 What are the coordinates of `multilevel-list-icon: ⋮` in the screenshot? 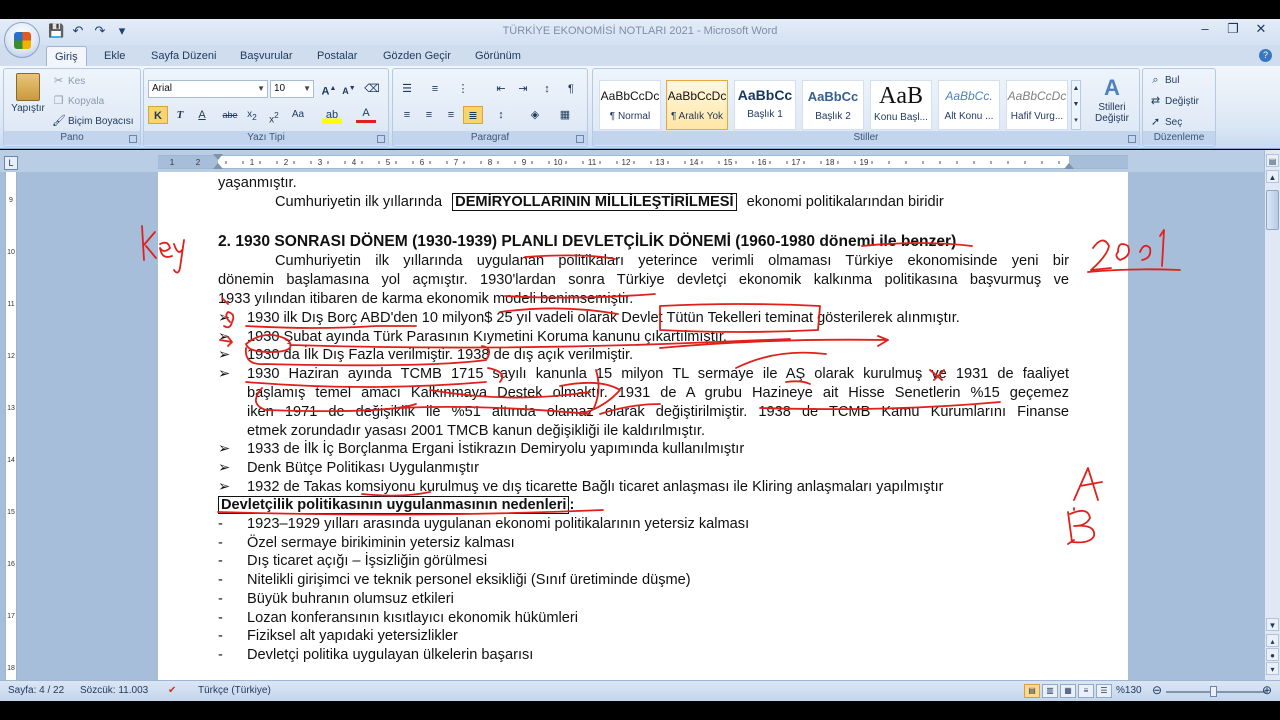 It's located at (463, 89).